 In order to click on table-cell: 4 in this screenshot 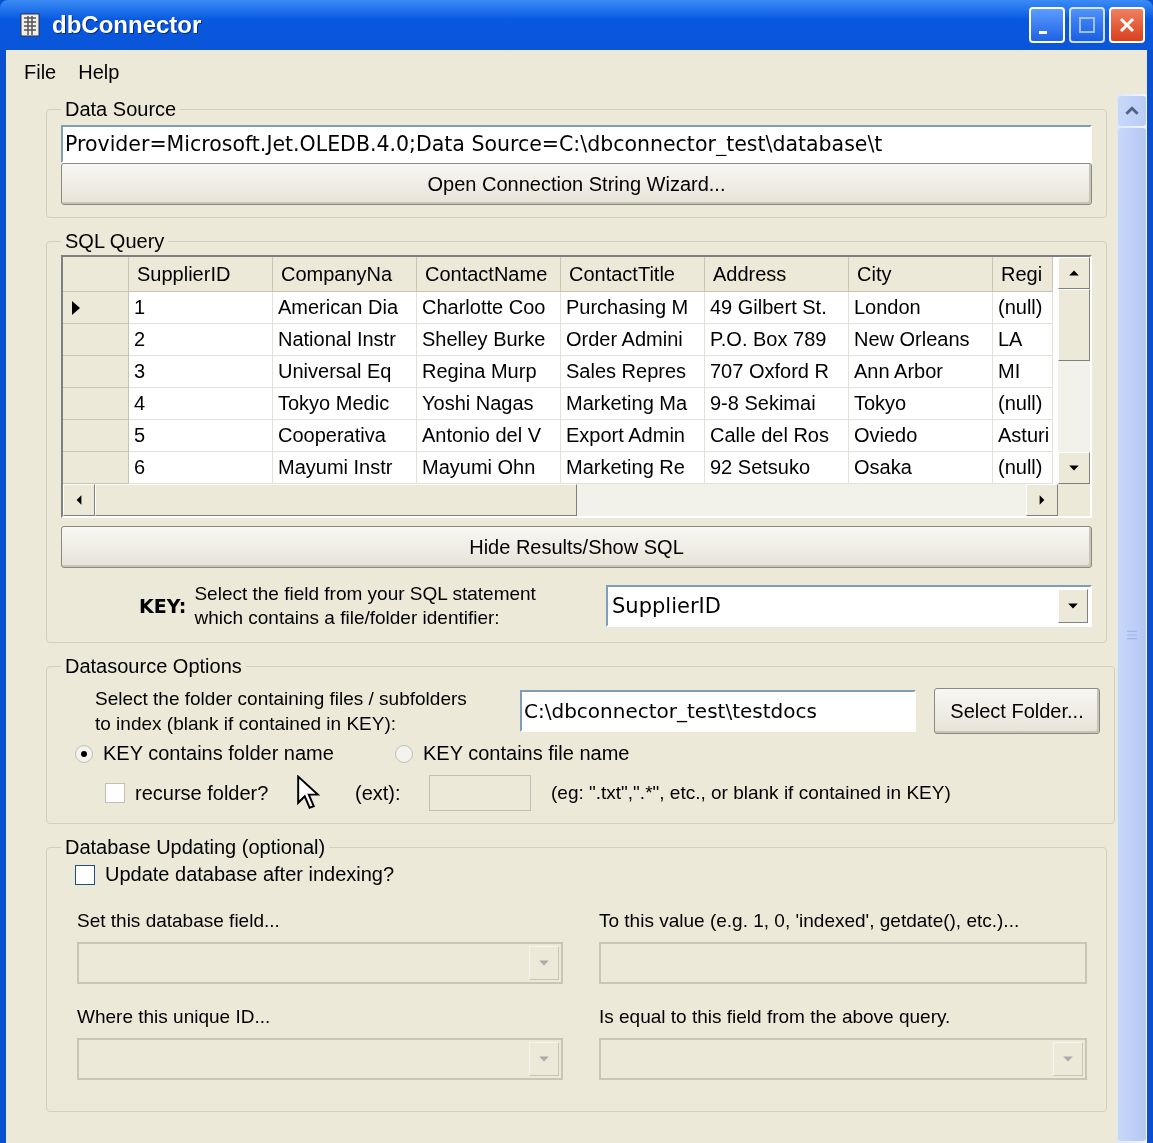, I will do `click(201, 404)`.